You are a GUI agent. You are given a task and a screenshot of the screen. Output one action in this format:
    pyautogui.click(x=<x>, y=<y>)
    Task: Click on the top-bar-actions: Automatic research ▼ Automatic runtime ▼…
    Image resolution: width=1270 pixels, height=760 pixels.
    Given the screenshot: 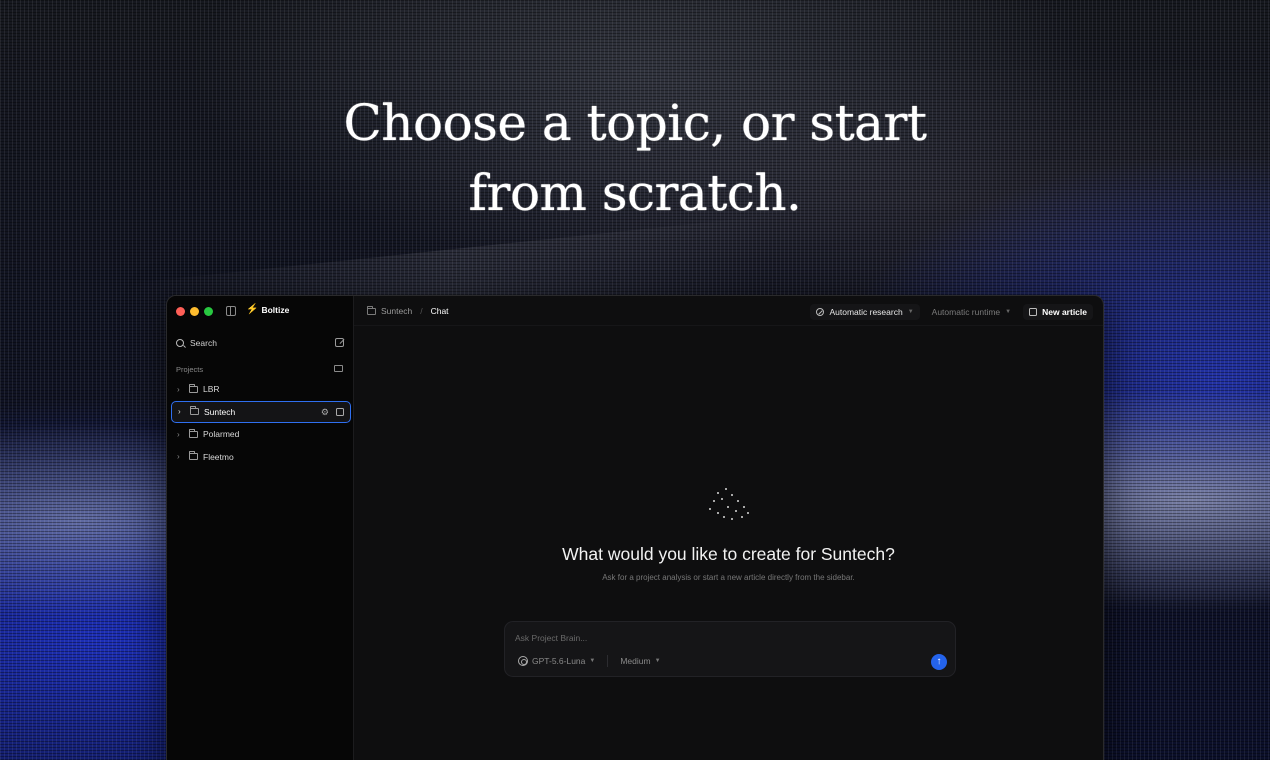 What is the action you would take?
    pyautogui.click(x=951, y=312)
    